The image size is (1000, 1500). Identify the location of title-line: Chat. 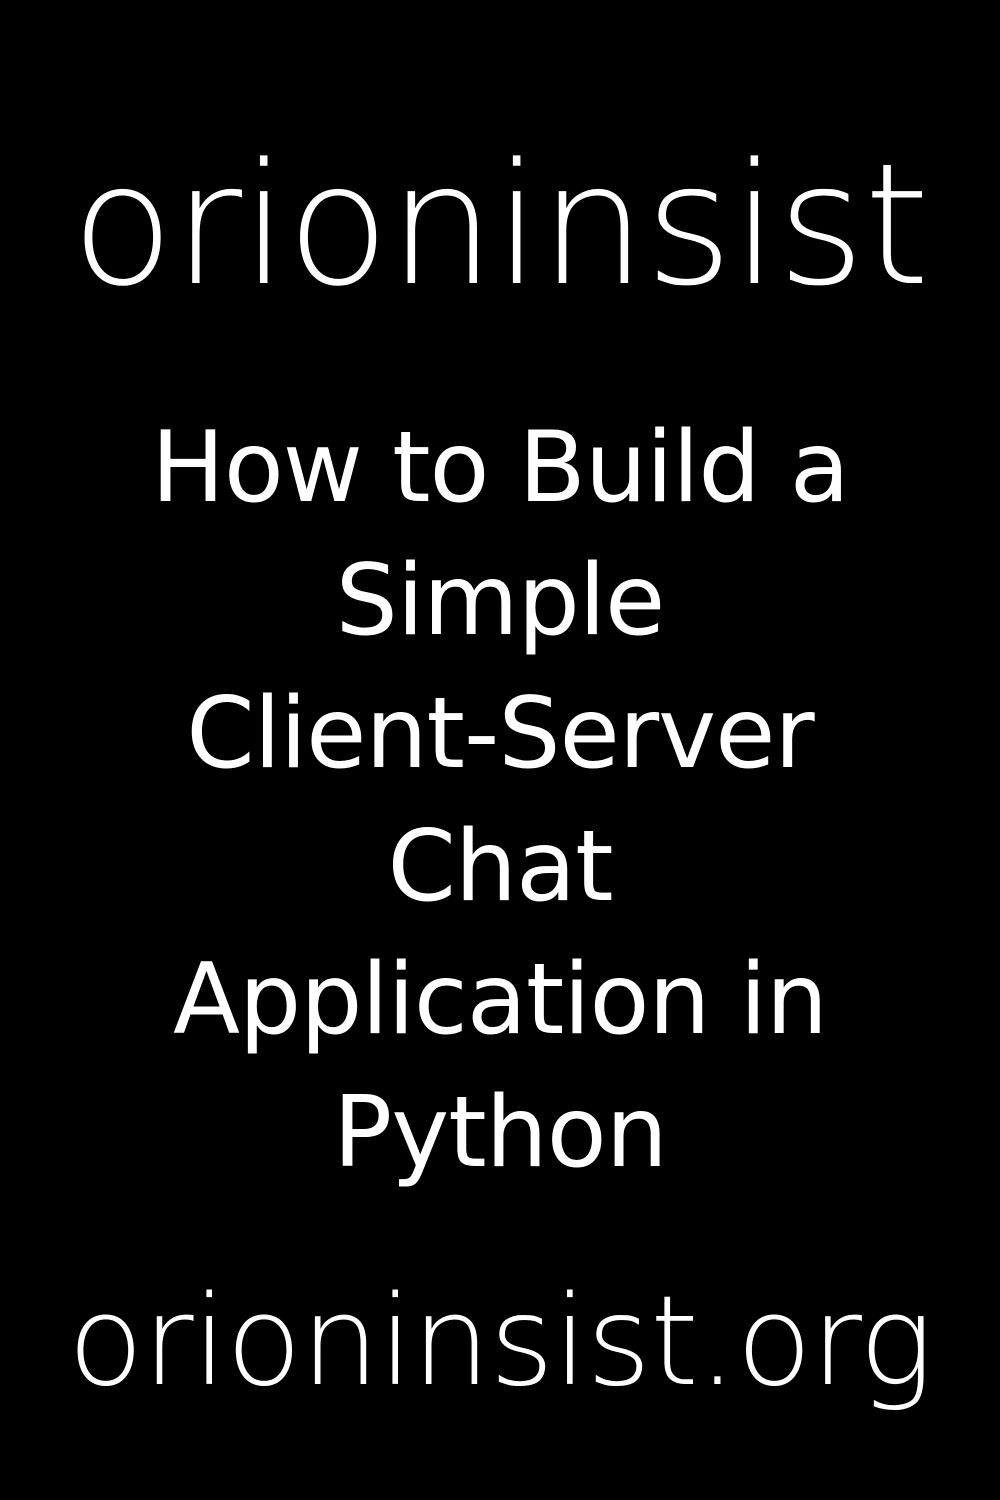
(500, 867).